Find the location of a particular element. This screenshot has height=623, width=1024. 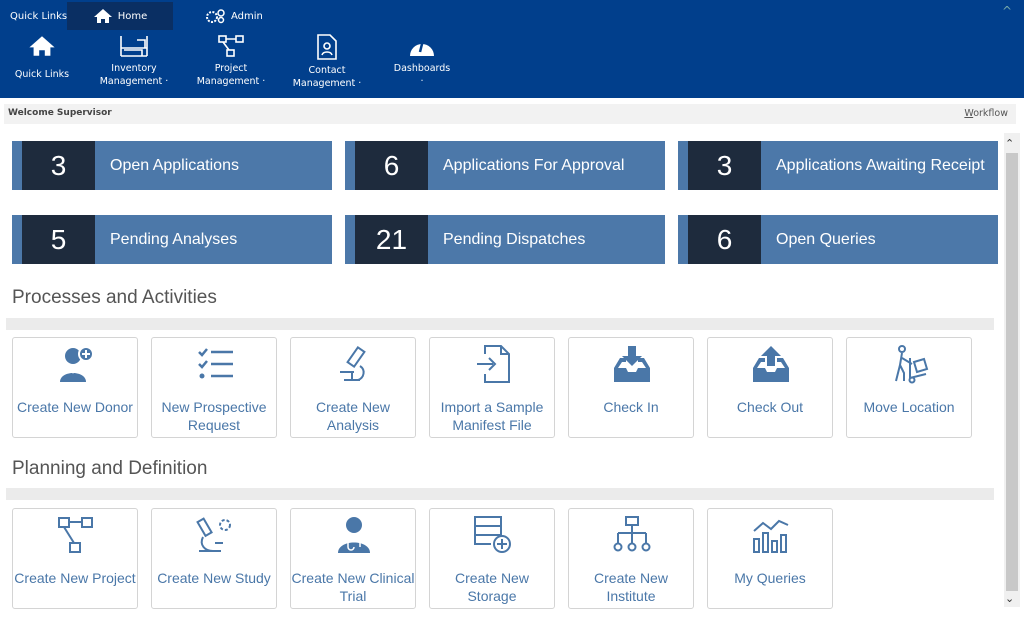

action-label: New Prospective Request is located at coordinates (214, 416).